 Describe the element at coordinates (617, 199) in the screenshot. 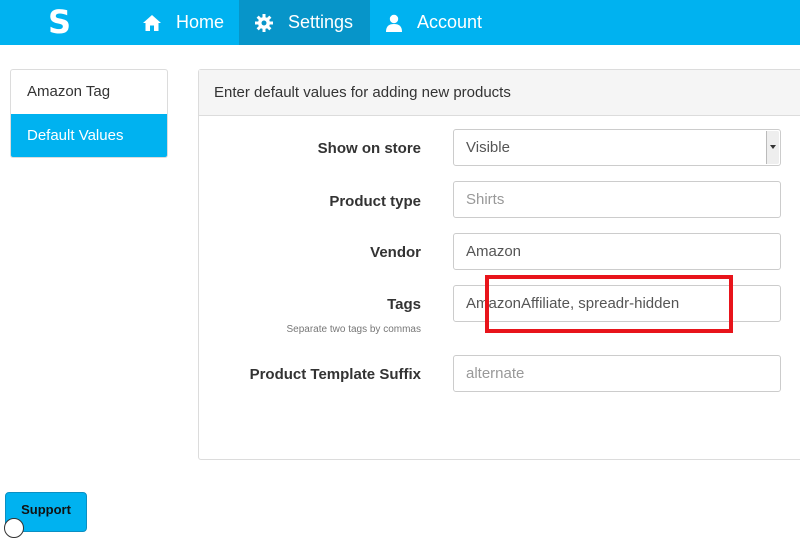

I see `product-type-input: Shirts` at that location.